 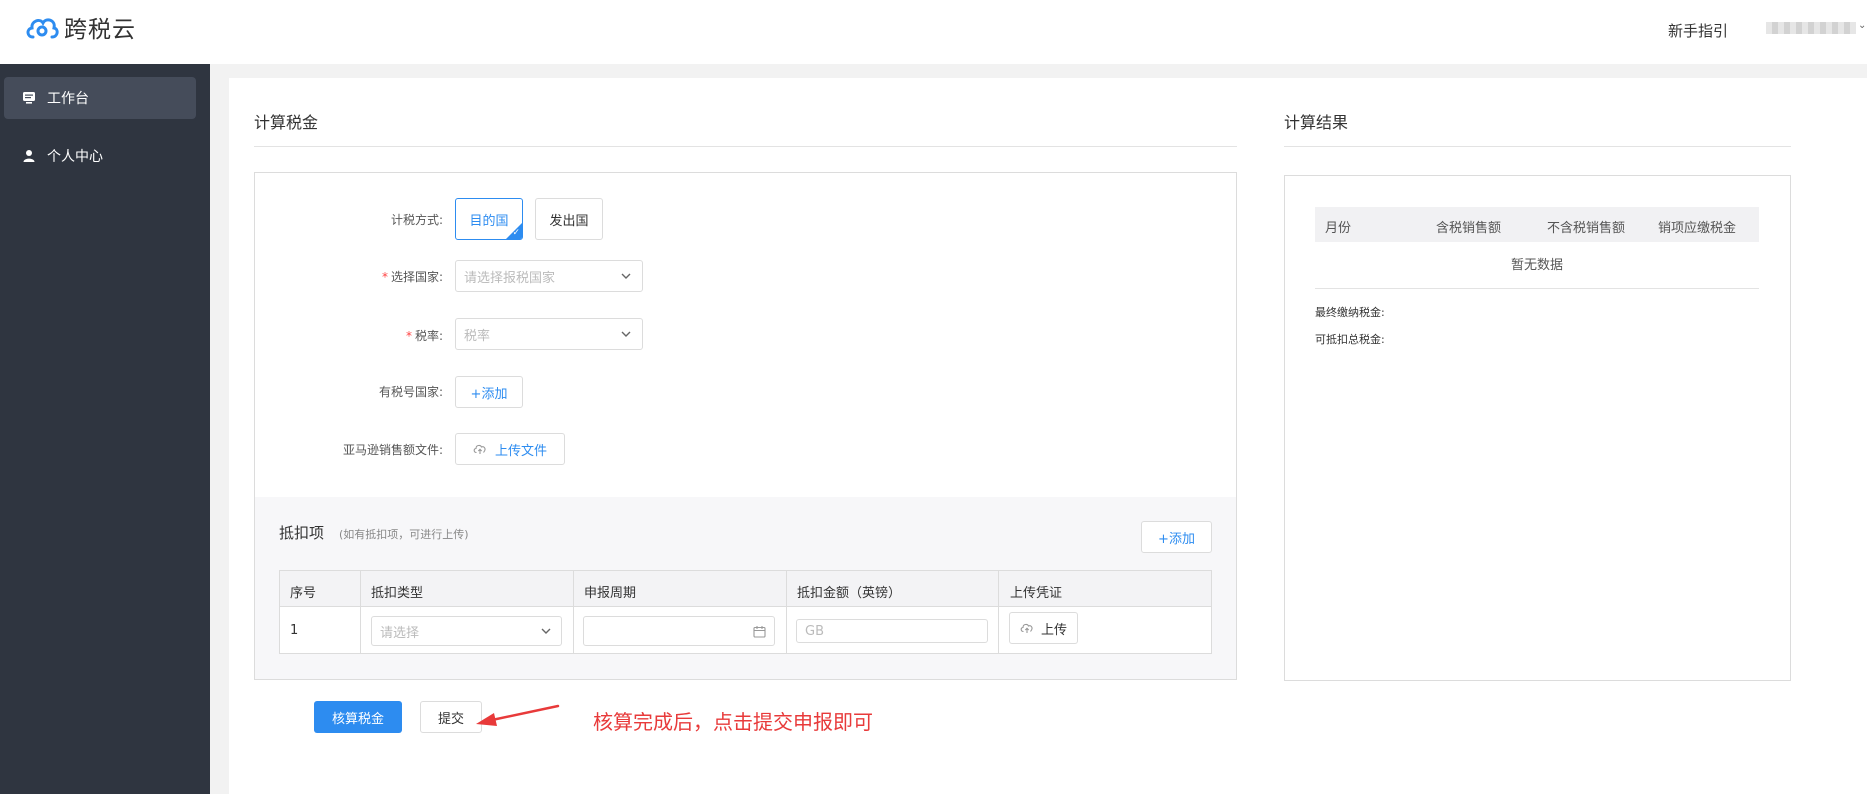 I want to click on voucher-upload-button: 上传, so click(x=1043, y=628).